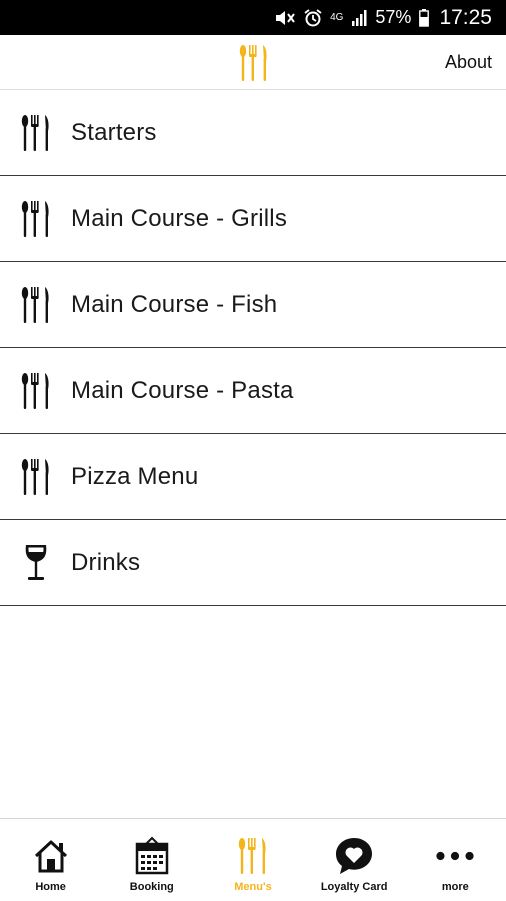 This screenshot has height=901, width=506. What do you see at coordinates (179, 218) in the screenshot?
I see `menu-item-label: Main Course - Grills` at bounding box center [179, 218].